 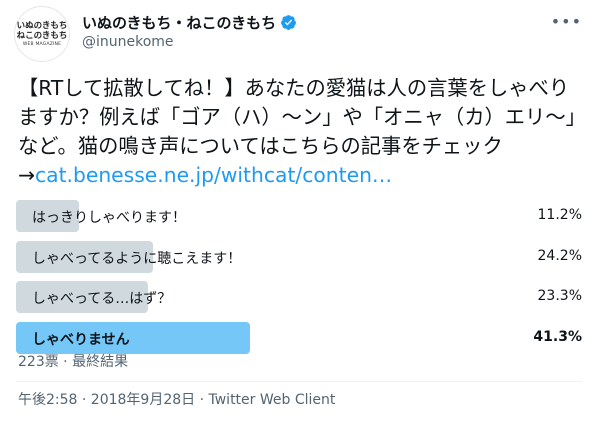 I want to click on author-name-row: いぬのきもち・ねこのきもち, so click(x=189, y=22).